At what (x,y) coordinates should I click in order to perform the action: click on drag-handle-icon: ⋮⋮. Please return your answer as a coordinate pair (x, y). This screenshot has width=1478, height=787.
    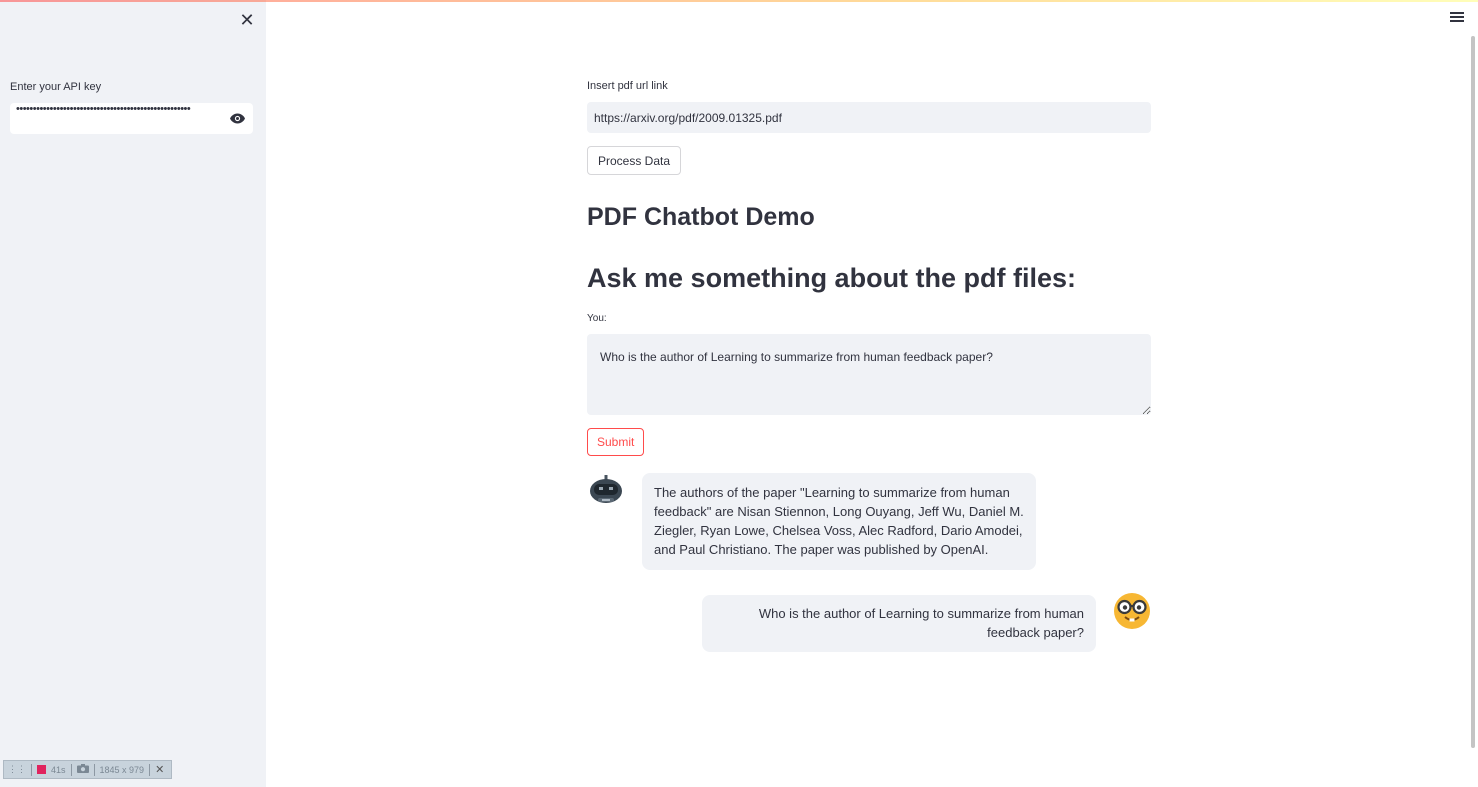
    Looking at the image, I should click on (17, 769).